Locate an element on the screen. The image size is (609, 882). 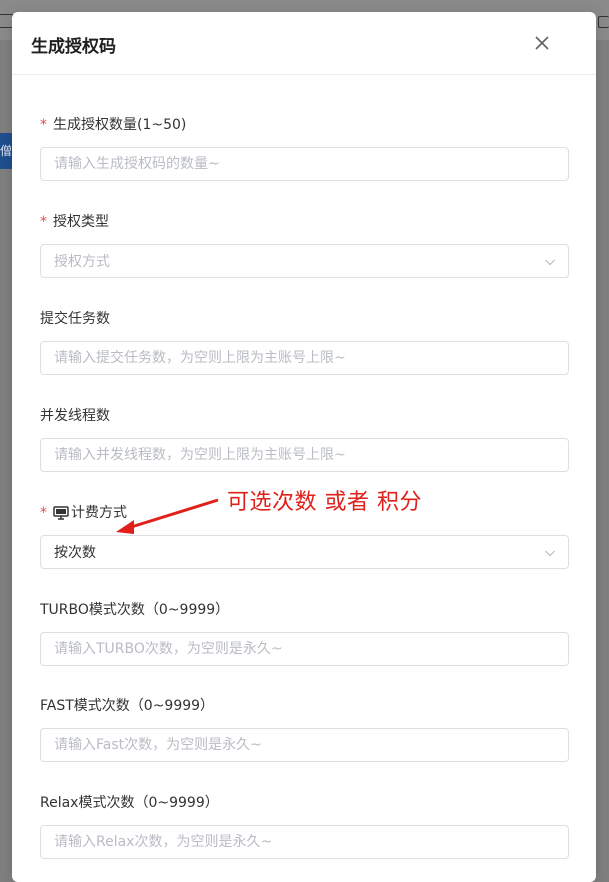
turbo-label: TURBO模式次数（0~9999） is located at coordinates (304, 610).